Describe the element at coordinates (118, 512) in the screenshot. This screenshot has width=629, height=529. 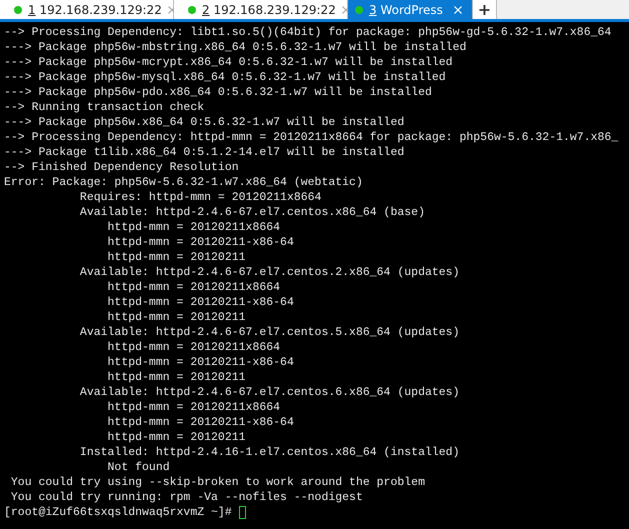
I see `shell-prompt: [root@iZuf66tsxqsldnwaq5rxvmZ ~]#` at that location.